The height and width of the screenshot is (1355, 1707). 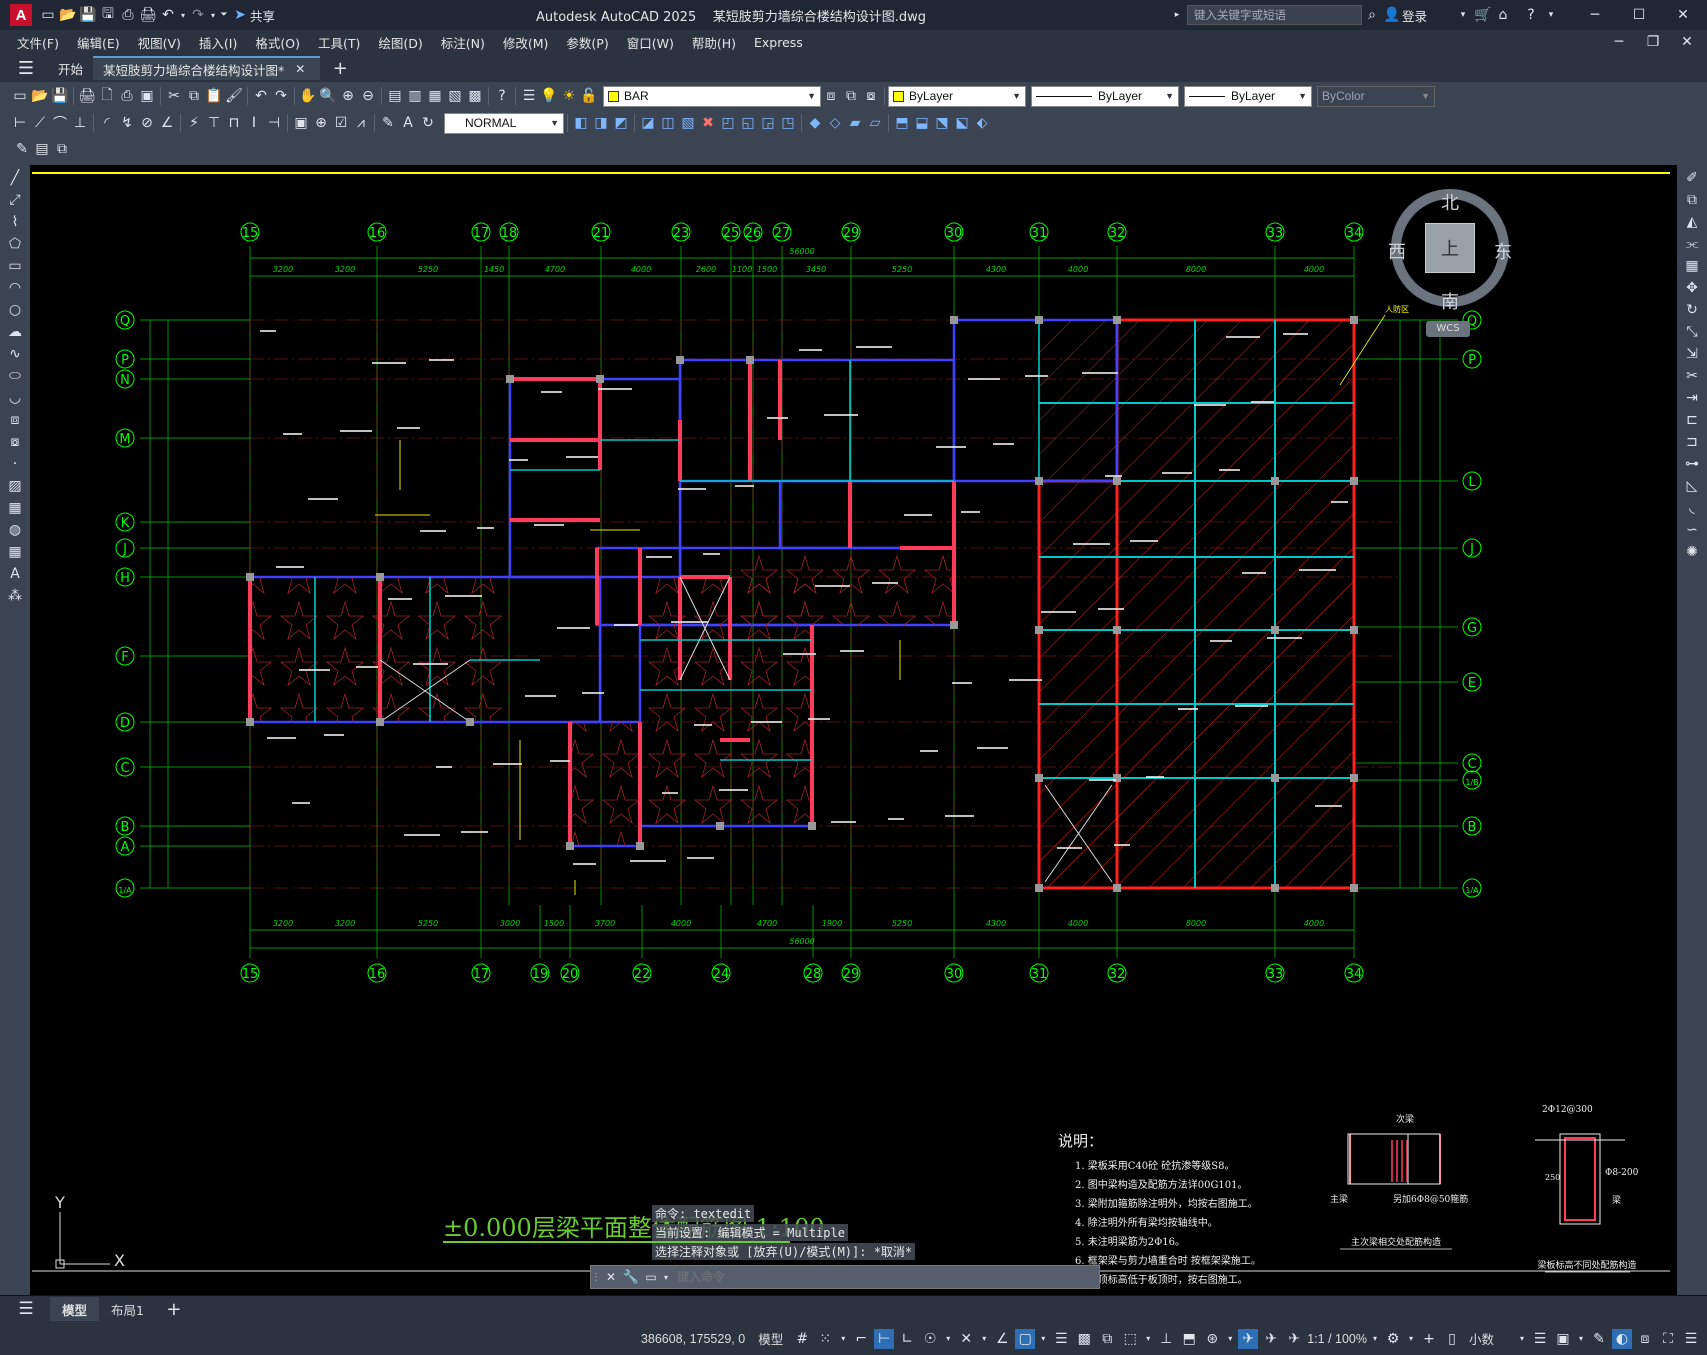 I want to click on compass-west: 西, so click(x=1397, y=251).